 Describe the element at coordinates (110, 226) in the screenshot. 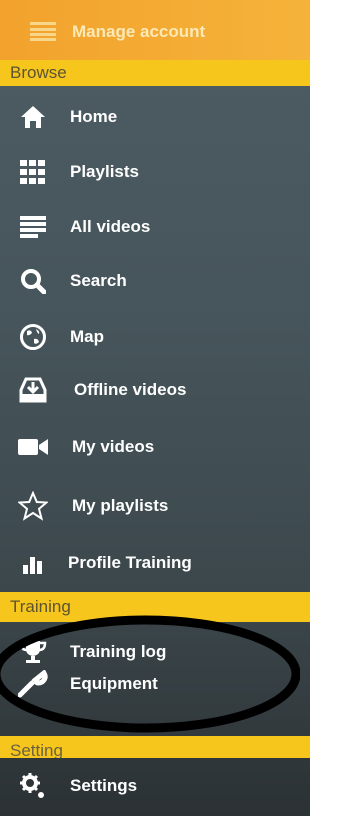

I see `menu-item-label: All videos` at that location.